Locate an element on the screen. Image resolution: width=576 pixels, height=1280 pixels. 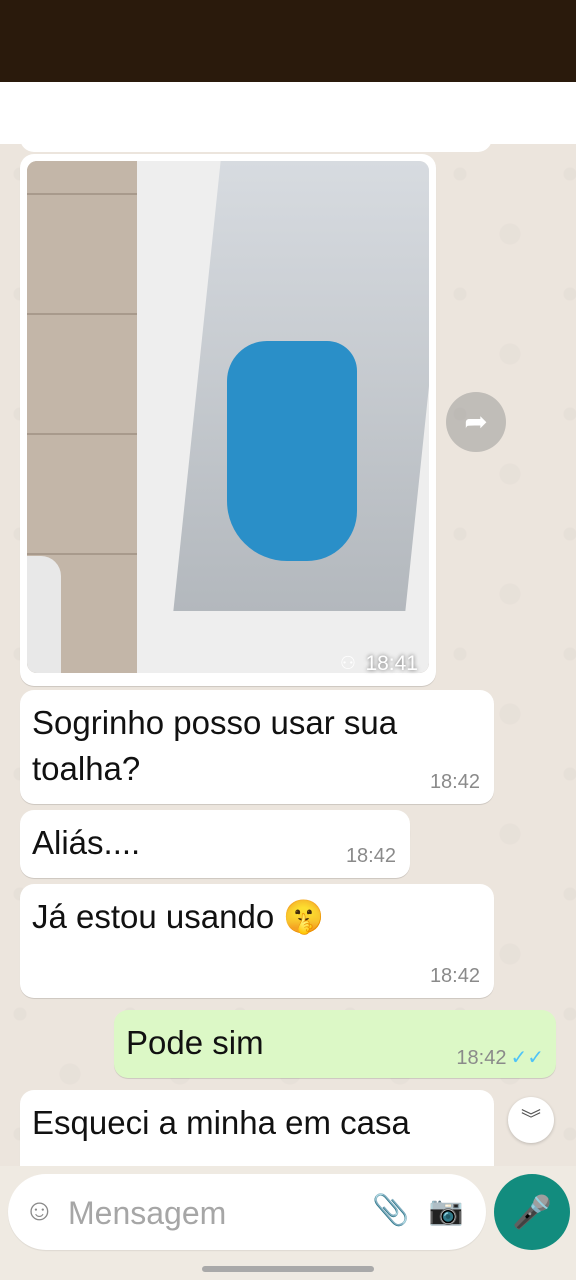
home-indicator is located at coordinates (288, 1269).